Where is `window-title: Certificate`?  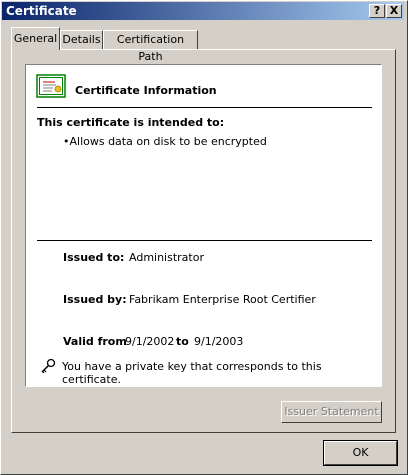 window-title: Certificate is located at coordinates (41, 11).